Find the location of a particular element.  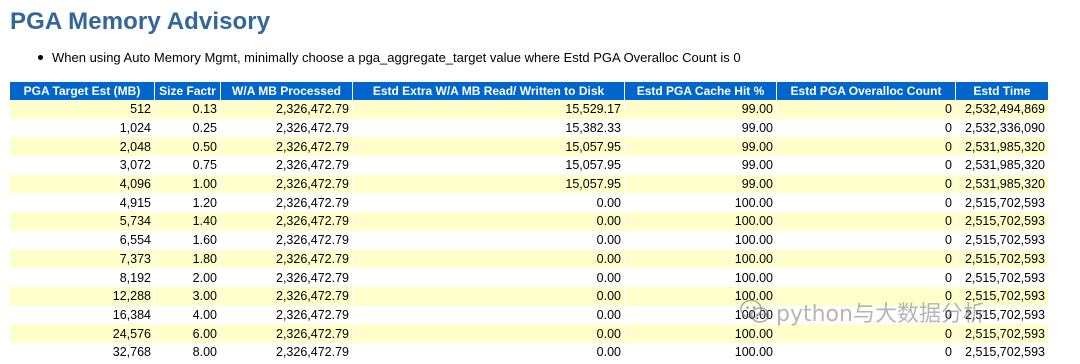

cell-pga-target: 3,072 is located at coordinates (82, 165).